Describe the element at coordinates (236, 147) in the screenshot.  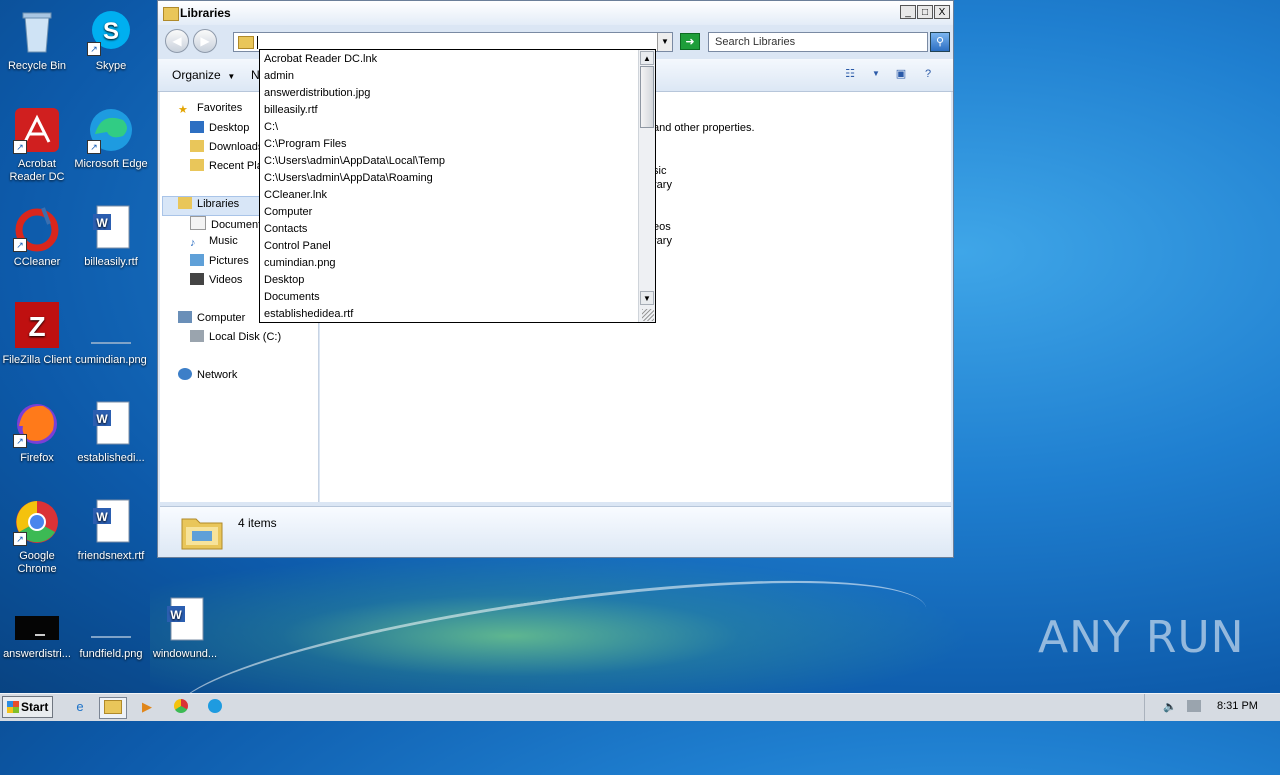
I see `nav-label: Downloads` at that location.